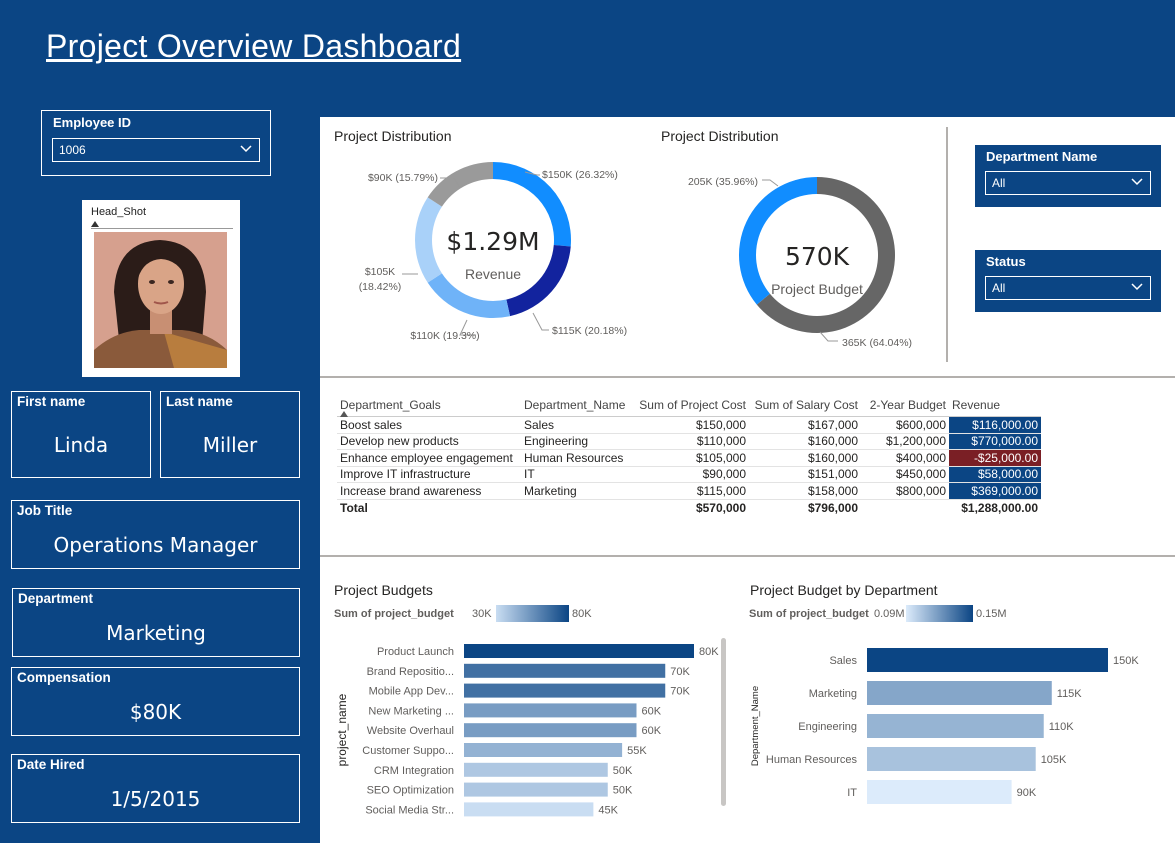  What do you see at coordinates (95, 224) in the screenshot?
I see `sort-up-icon` at bounding box center [95, 224].